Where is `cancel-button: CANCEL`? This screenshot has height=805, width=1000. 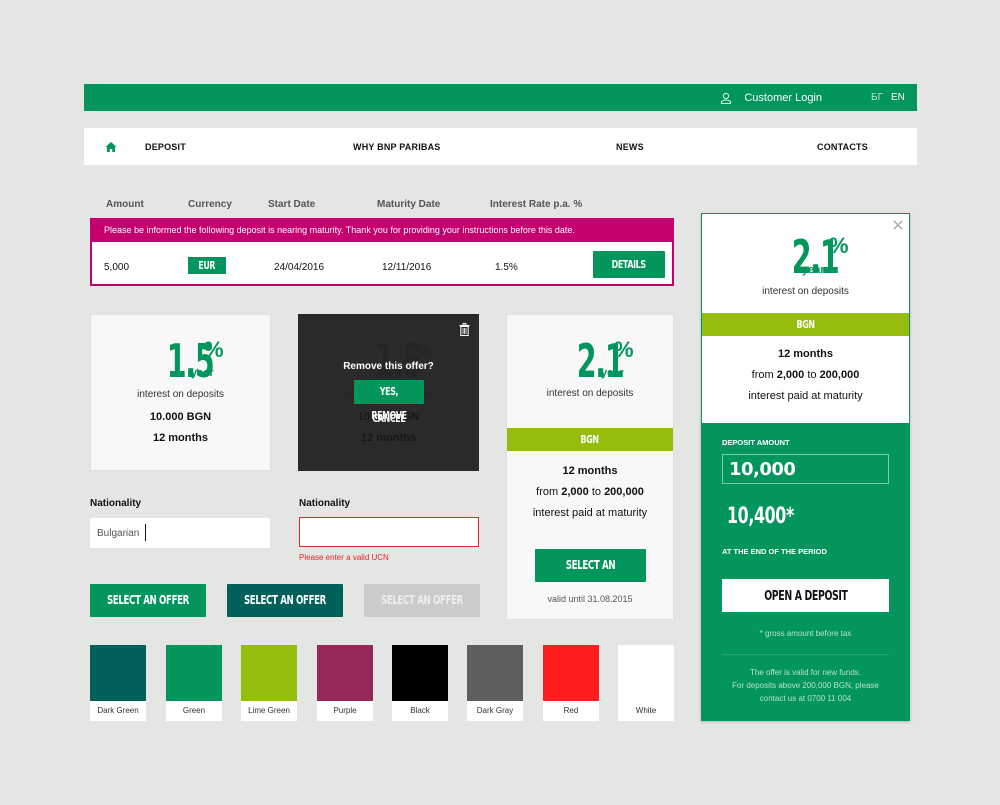 cancel-button: CANCEL is located at coordinates (389, 418).